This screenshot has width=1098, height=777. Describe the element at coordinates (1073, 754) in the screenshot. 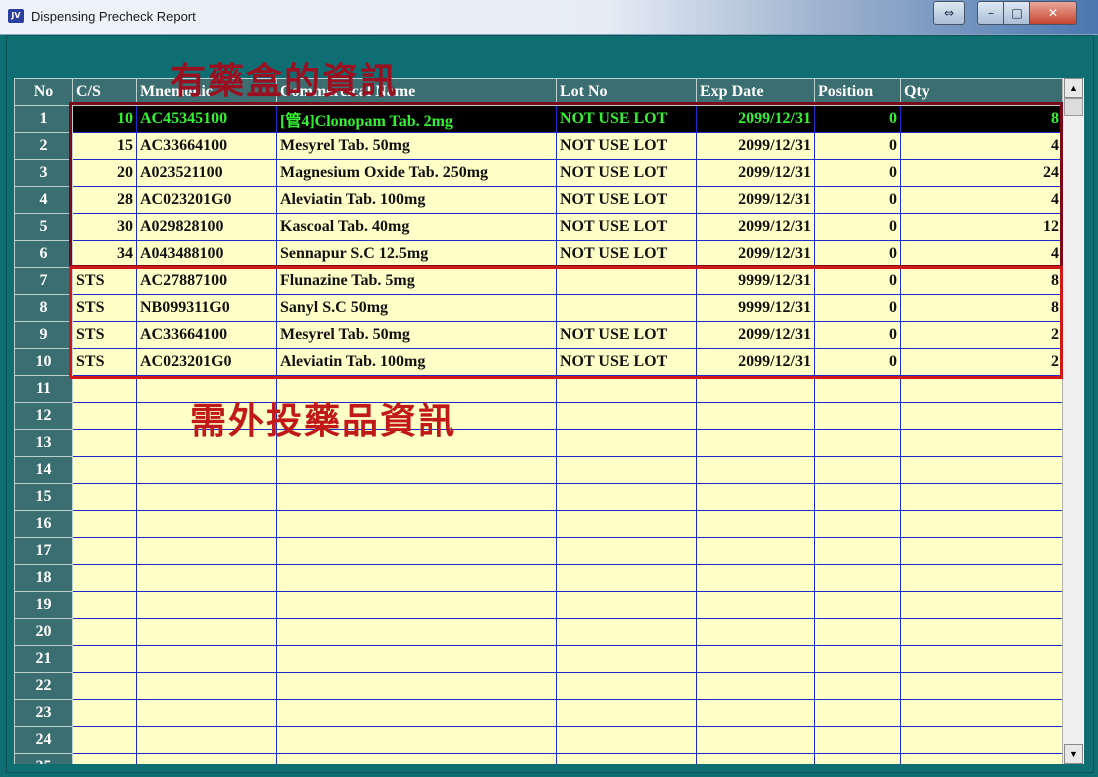

I see `scroll-down-arrow-icon: ▼` at that location.